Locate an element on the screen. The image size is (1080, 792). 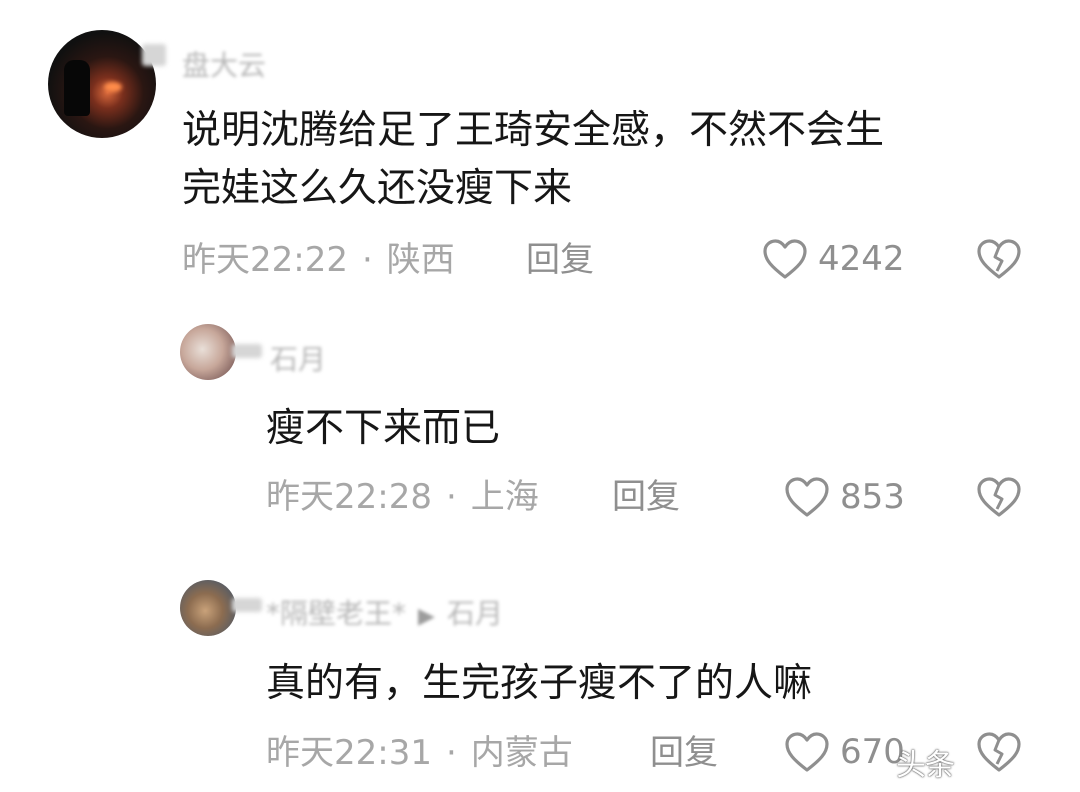
username: *隔壁老王* is located at coordinates (336, 613).